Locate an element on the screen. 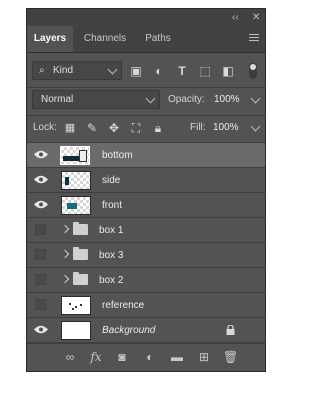 Image resolution: width=320 pixels, height=402 pixels. opacity-value: 100% is located at coordinates (227, 99).